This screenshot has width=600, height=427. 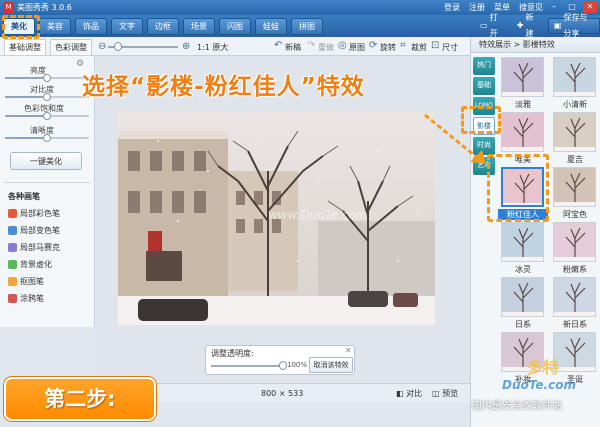 I want to click on brush-background-blur: 背景虚化, so click(x=30, y=264).